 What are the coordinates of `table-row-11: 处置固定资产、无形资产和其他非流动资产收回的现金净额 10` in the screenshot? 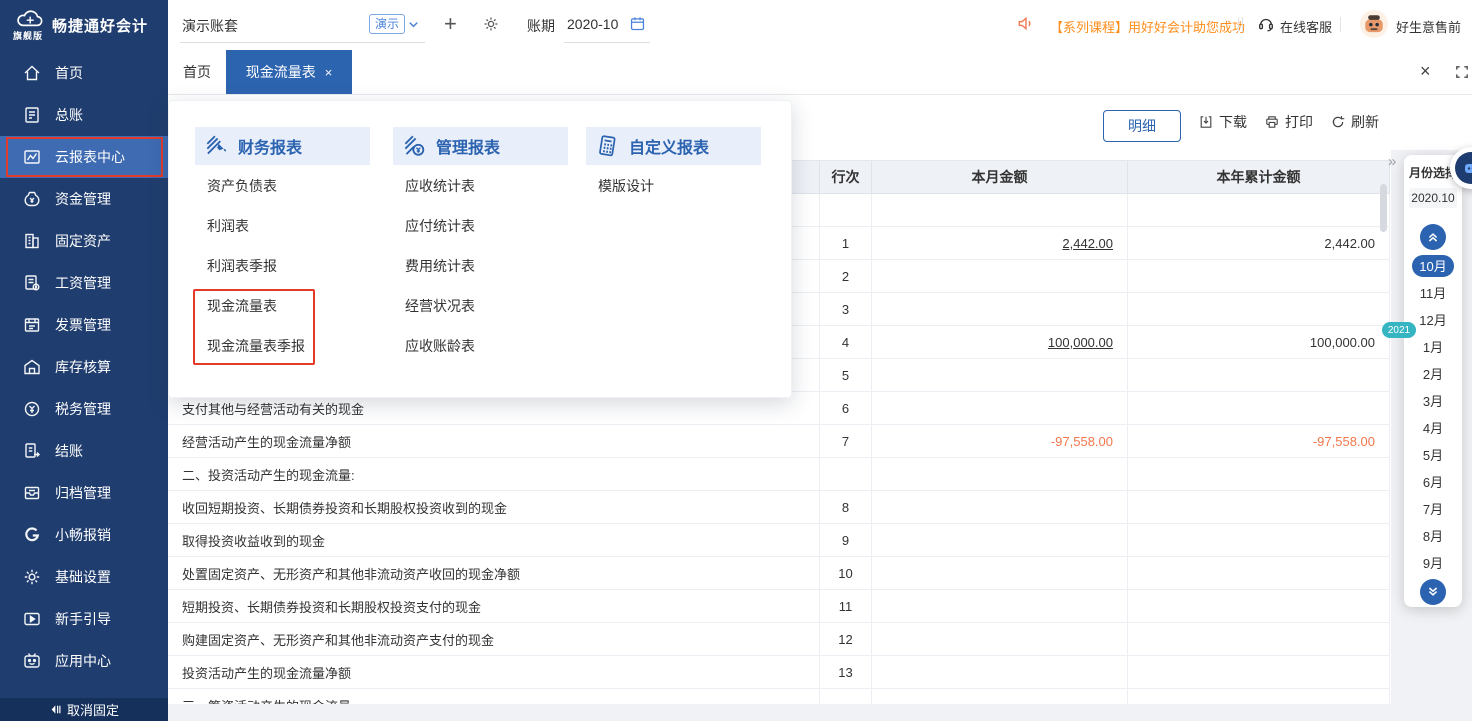 It's located at (779, 573).